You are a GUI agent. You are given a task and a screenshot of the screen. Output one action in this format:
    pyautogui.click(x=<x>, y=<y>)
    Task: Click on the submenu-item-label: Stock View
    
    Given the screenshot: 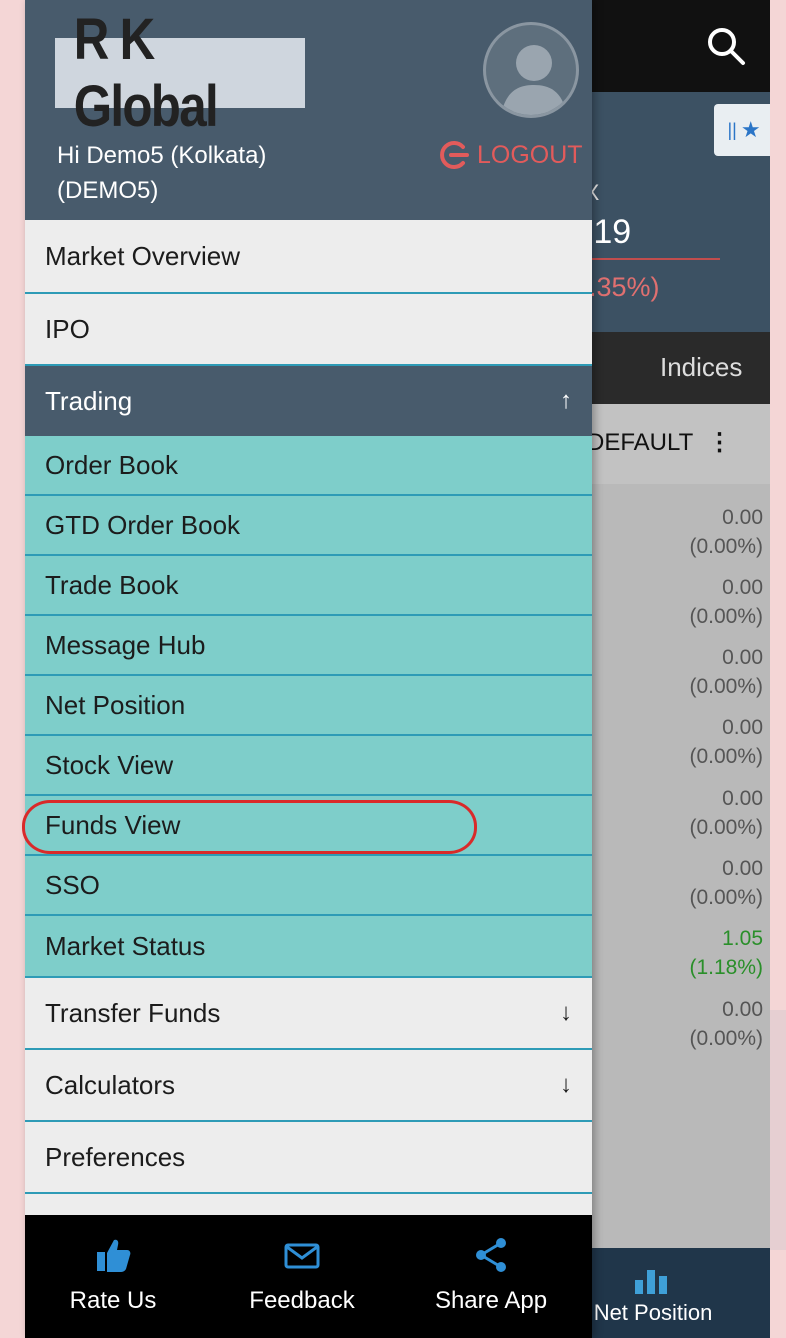 What is the action you would take?
    pyautogui.click(x=109, y=764)
    